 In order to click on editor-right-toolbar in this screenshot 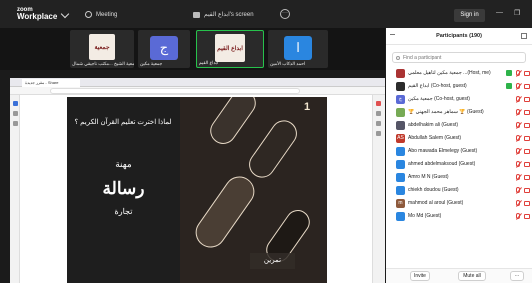, I will do `click(378, 189)`.